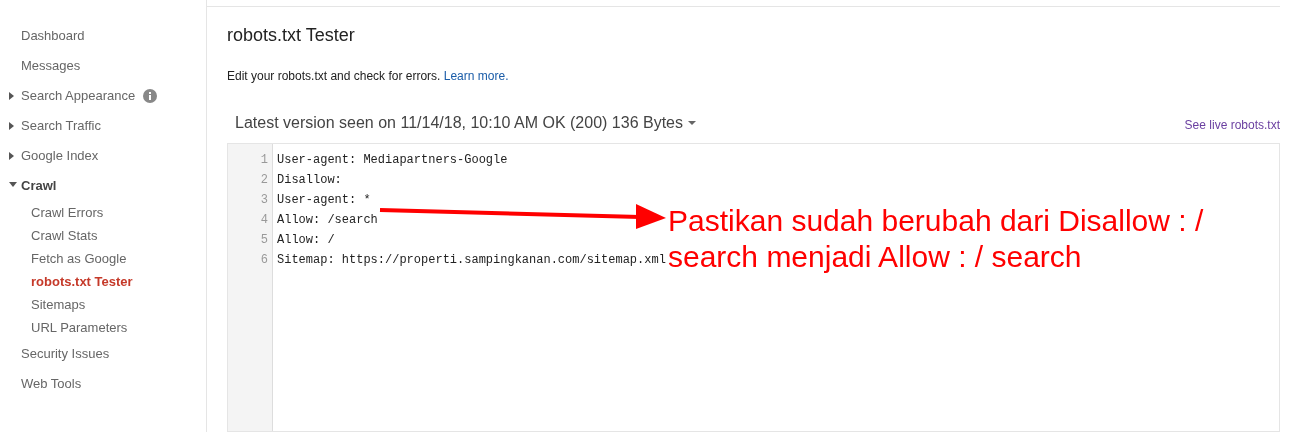  What do you see at coordinates (368, 76) in the screenshot?
I see `description-text: Edit your robots.txt and check for errors. Learn more.` at bounding box center [368, 76].